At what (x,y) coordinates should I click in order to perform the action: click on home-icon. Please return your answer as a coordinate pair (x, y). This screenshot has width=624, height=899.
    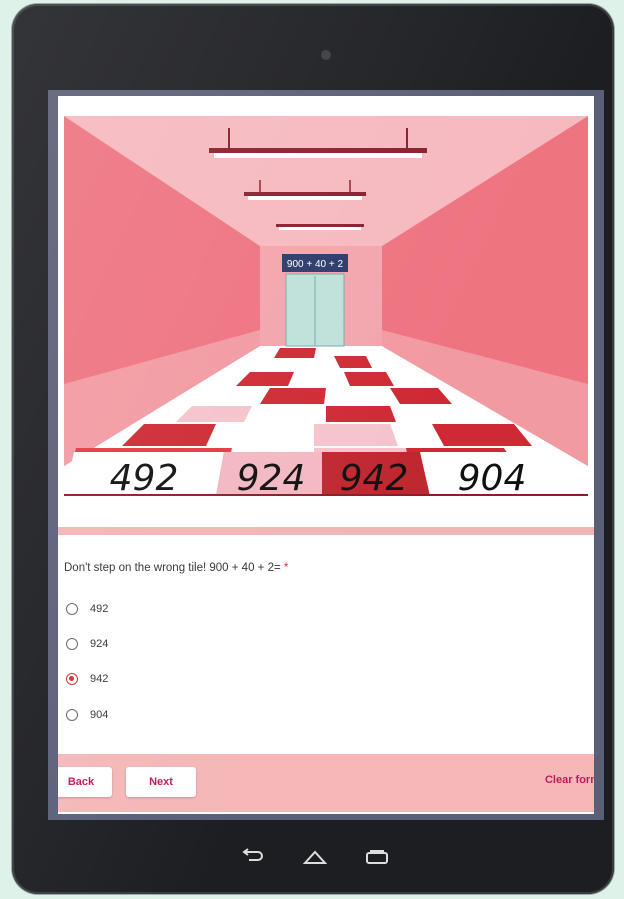
    Looking at the image, I should click on (315, 857).